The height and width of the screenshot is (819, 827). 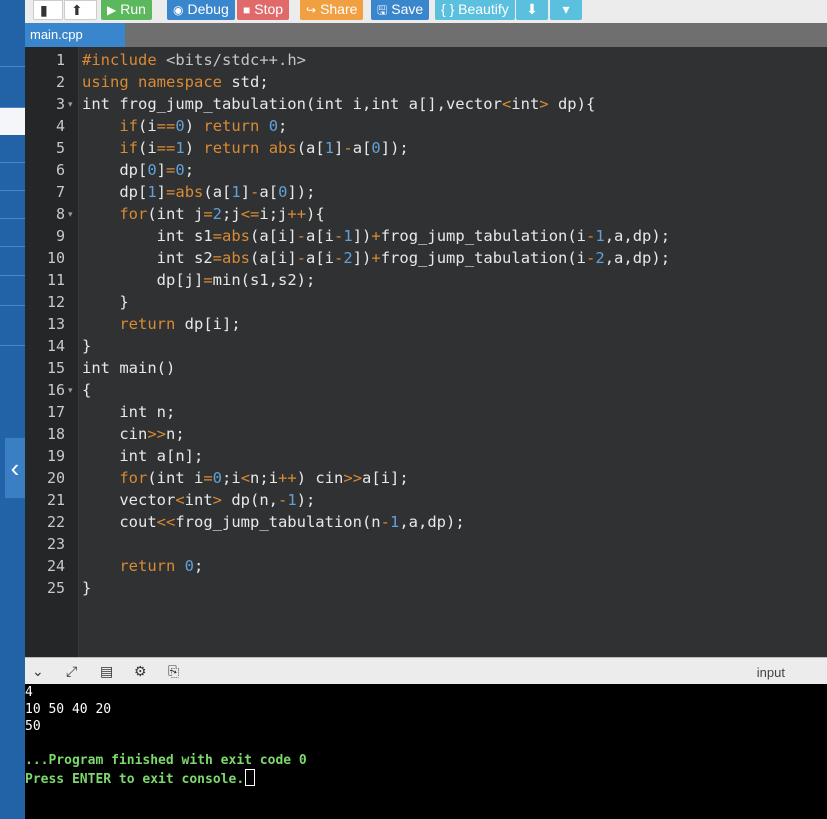 What do you see at coordinates (38, 671) in the screenshot?
I see `chevron-down-icon: ⌄` at bounding box center [38, 671].